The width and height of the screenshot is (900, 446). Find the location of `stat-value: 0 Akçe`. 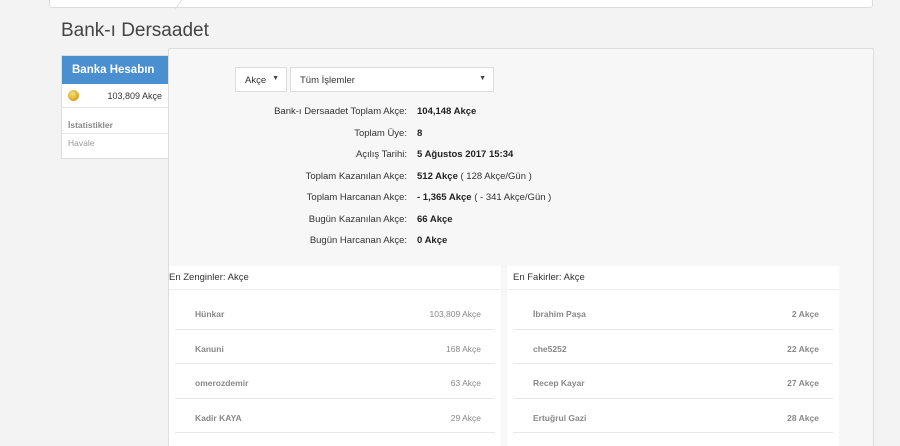

stat-value: 0 Akçe is located at coordinates (432, 240).